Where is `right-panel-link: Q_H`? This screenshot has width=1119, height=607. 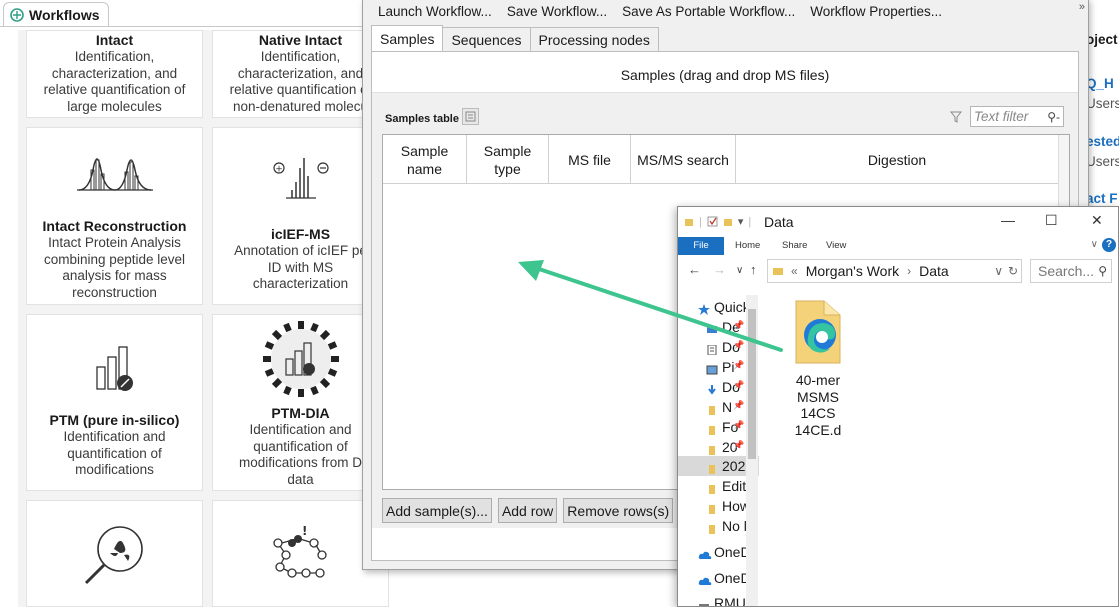 right-panel-link: Q_H is located at coordinates (1100, 83).